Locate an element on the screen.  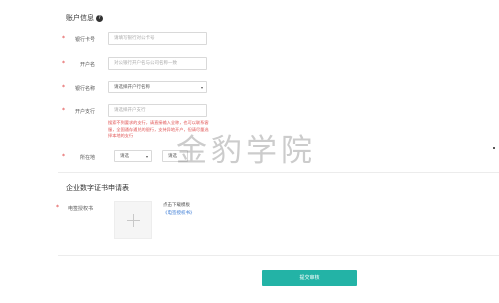
card-number-input: 请填写银行对公卡号 is located at coordinates (157, 38).